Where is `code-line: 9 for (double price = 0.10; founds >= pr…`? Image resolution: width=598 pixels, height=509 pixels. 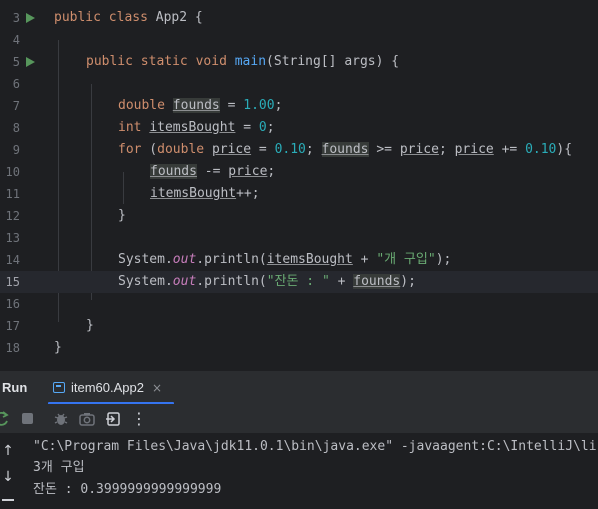
code-line: 9 for (double price = 0.10; founds >= pr… is located at coordinates (299, 150).